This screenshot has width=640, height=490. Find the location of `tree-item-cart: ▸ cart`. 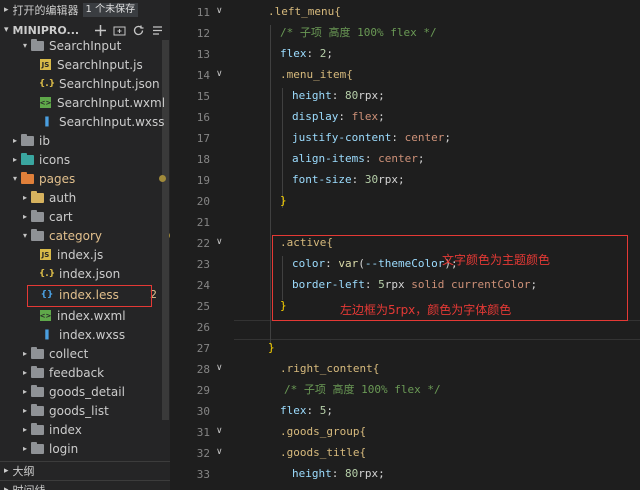

tree-item-cart: ▸ cart is located at coordinates (85, 216).